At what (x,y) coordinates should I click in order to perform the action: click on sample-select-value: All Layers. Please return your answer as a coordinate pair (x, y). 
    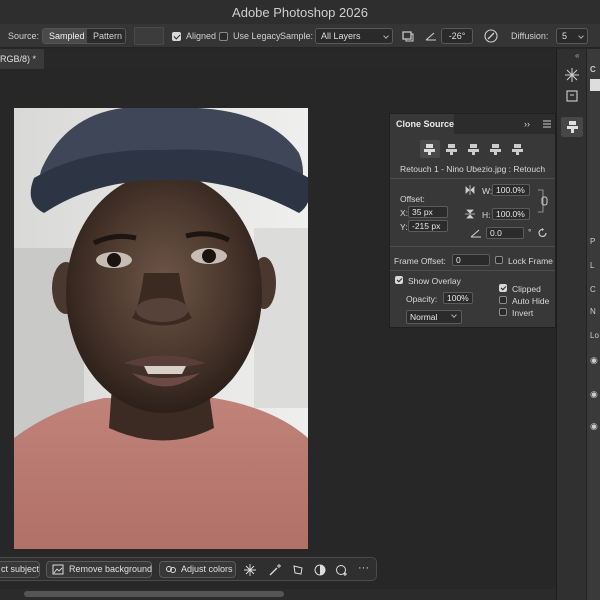
    Looking at the image, I should click on (341, 36).